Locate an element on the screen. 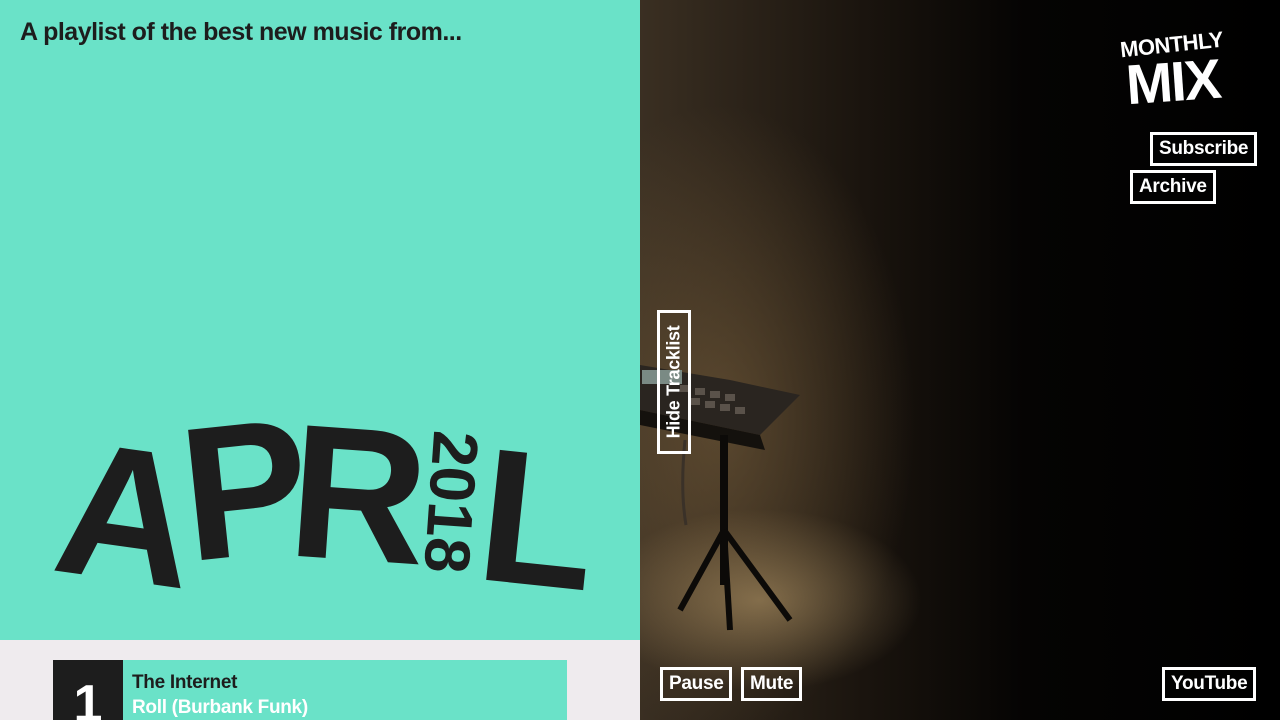 This screenshot has width=1280, height=720. month-letter-l: L is located at coordinates (538, 520).